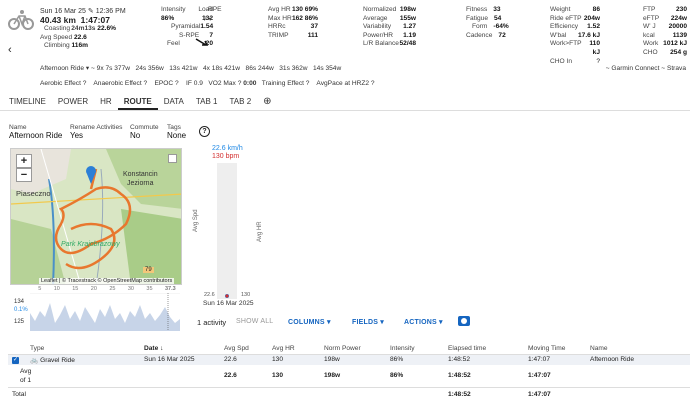 The height and width of the screenshot is (400, 690). Describe the element at coordinates (227, 296) in the screenshot. I see `point-avg-hr` at that location.